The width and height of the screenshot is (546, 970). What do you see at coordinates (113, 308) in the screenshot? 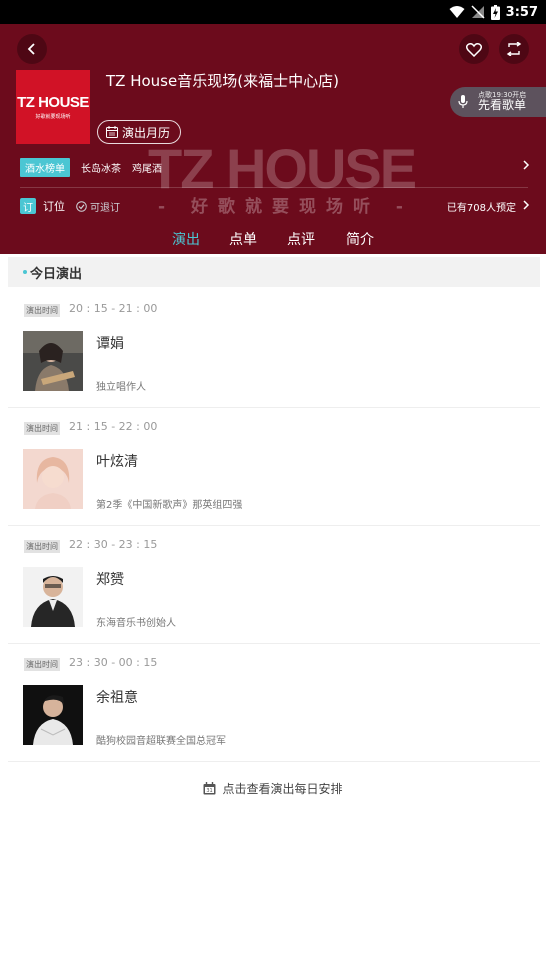
I see `show-time: 20 : 15 - 21 : 00` at bounding box center [113, 308].